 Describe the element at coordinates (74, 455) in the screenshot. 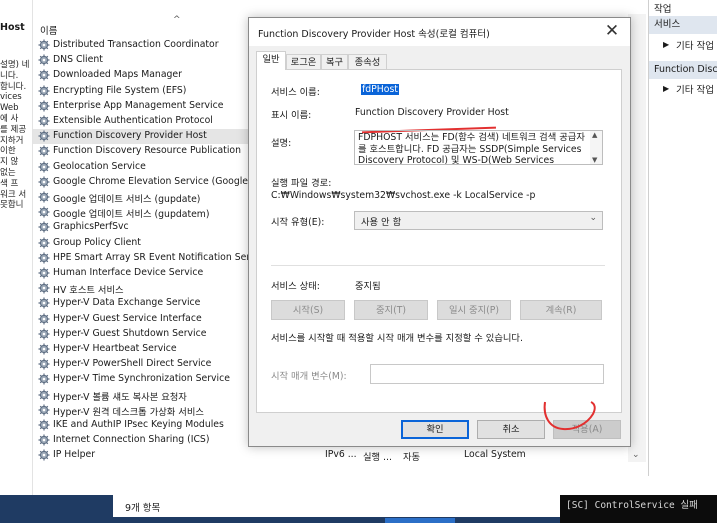

I see `service-name: IP Helper` at that location.